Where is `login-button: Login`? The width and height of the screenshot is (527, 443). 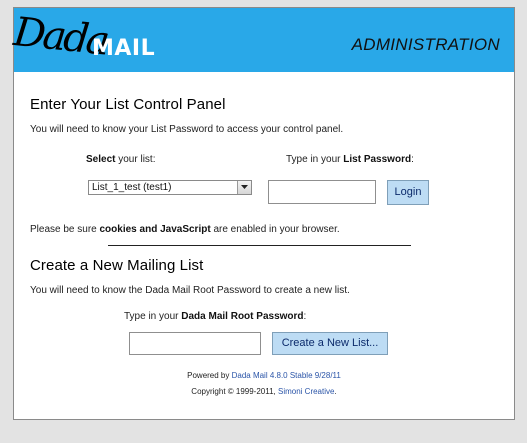 login-button: Login is located at coordinates (408, 192).